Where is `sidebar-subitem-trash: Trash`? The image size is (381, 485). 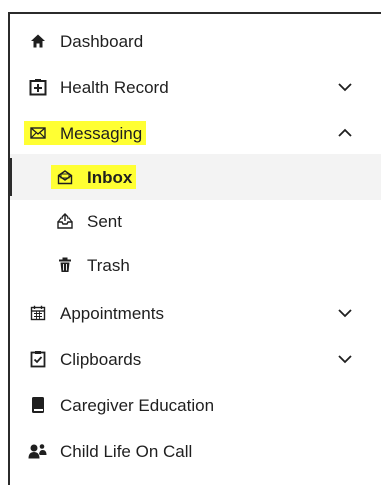
sidebar-subitem-trash: Trash is located at coordinates (195, 265).